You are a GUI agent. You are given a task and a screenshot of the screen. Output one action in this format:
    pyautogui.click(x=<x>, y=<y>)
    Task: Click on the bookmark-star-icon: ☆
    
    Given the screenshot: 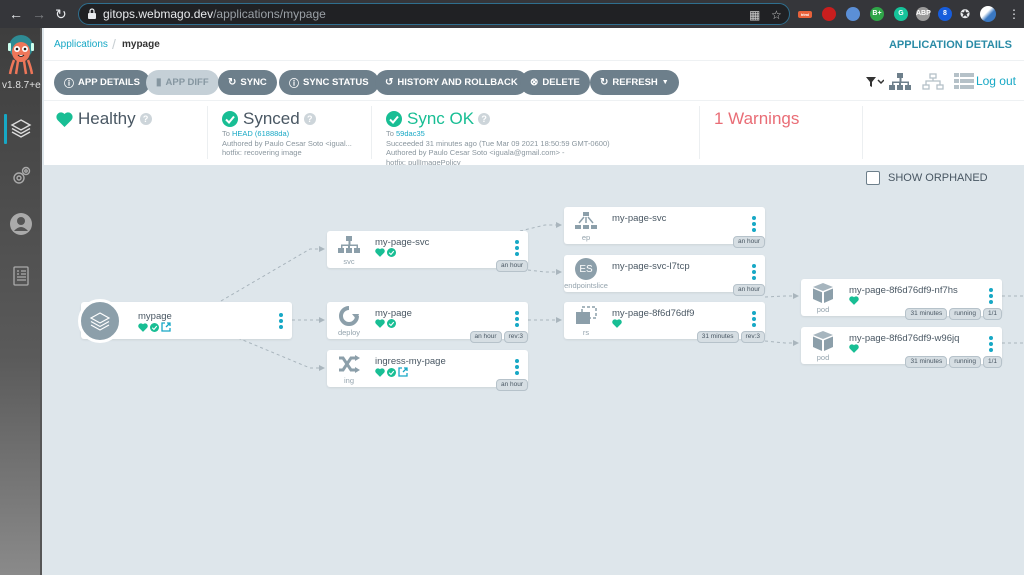 What is the action you would take?
    pyautogui.click(x=776, y=15)
    